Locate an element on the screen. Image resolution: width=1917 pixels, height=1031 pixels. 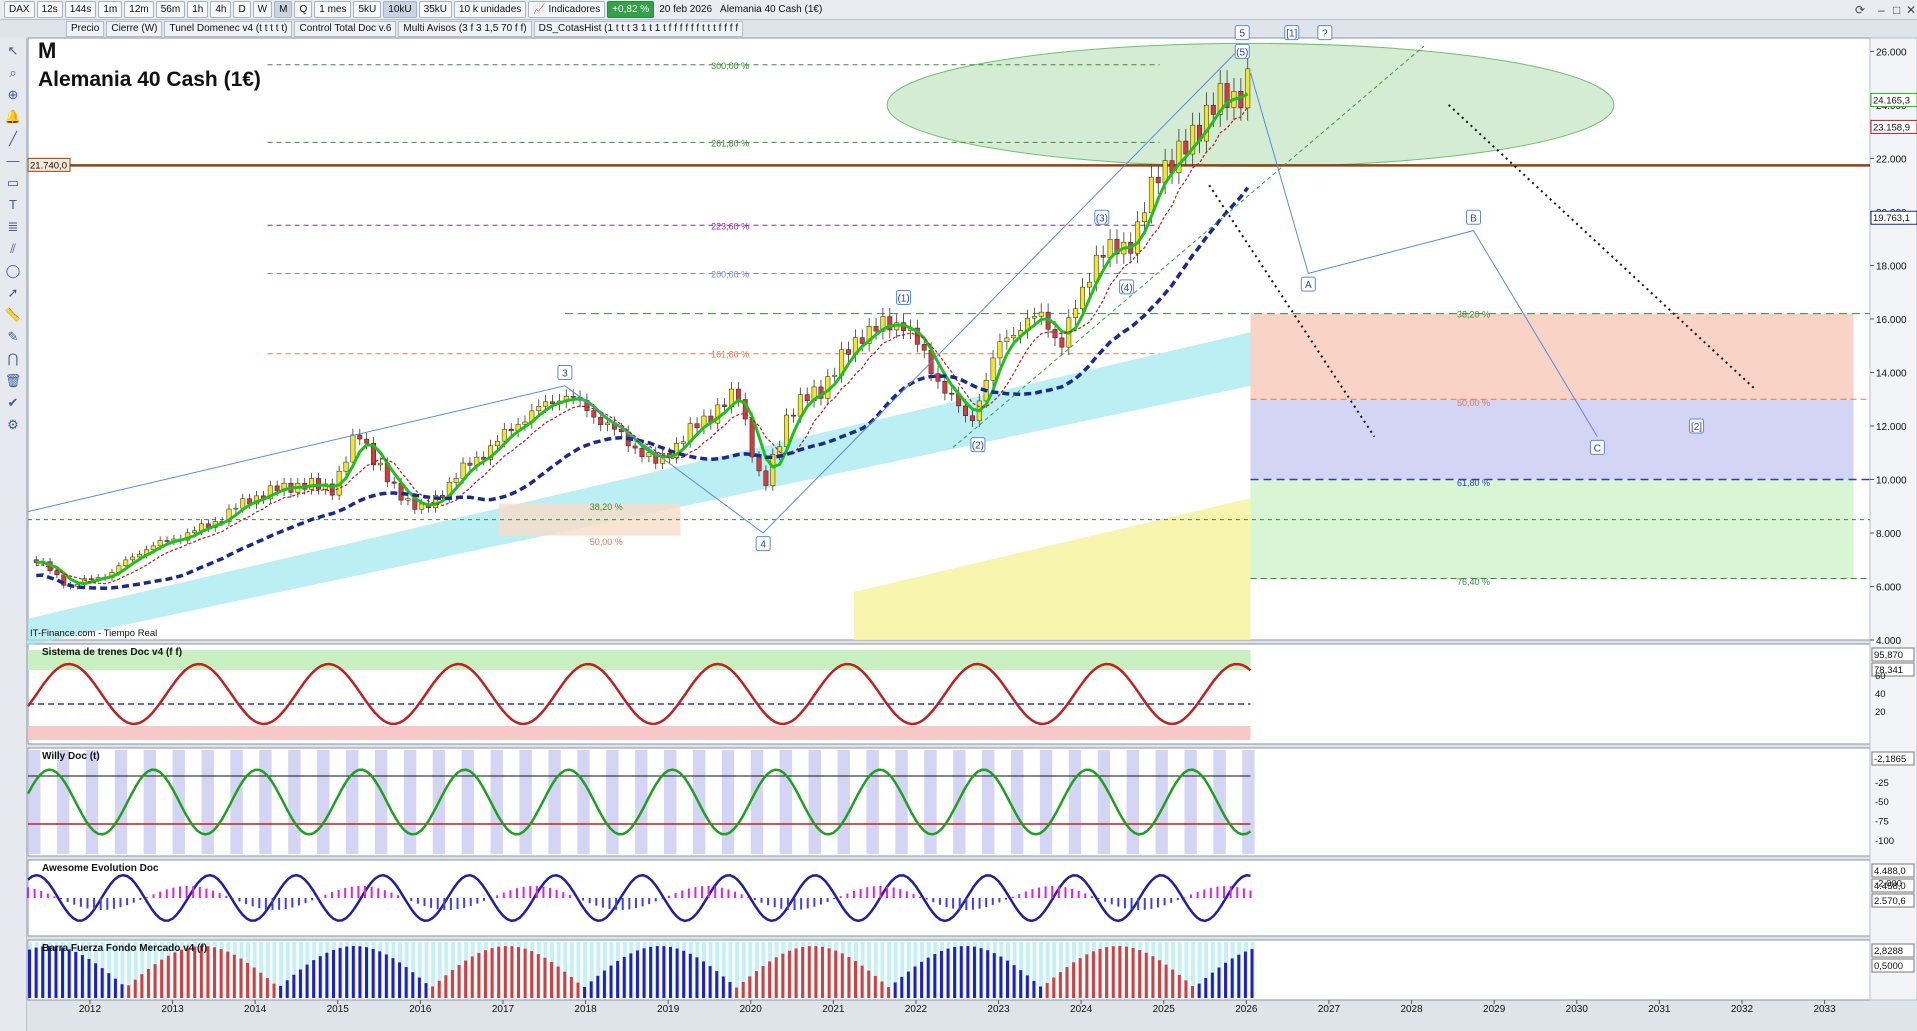
zone-green is located at coordinates (1552, 529).